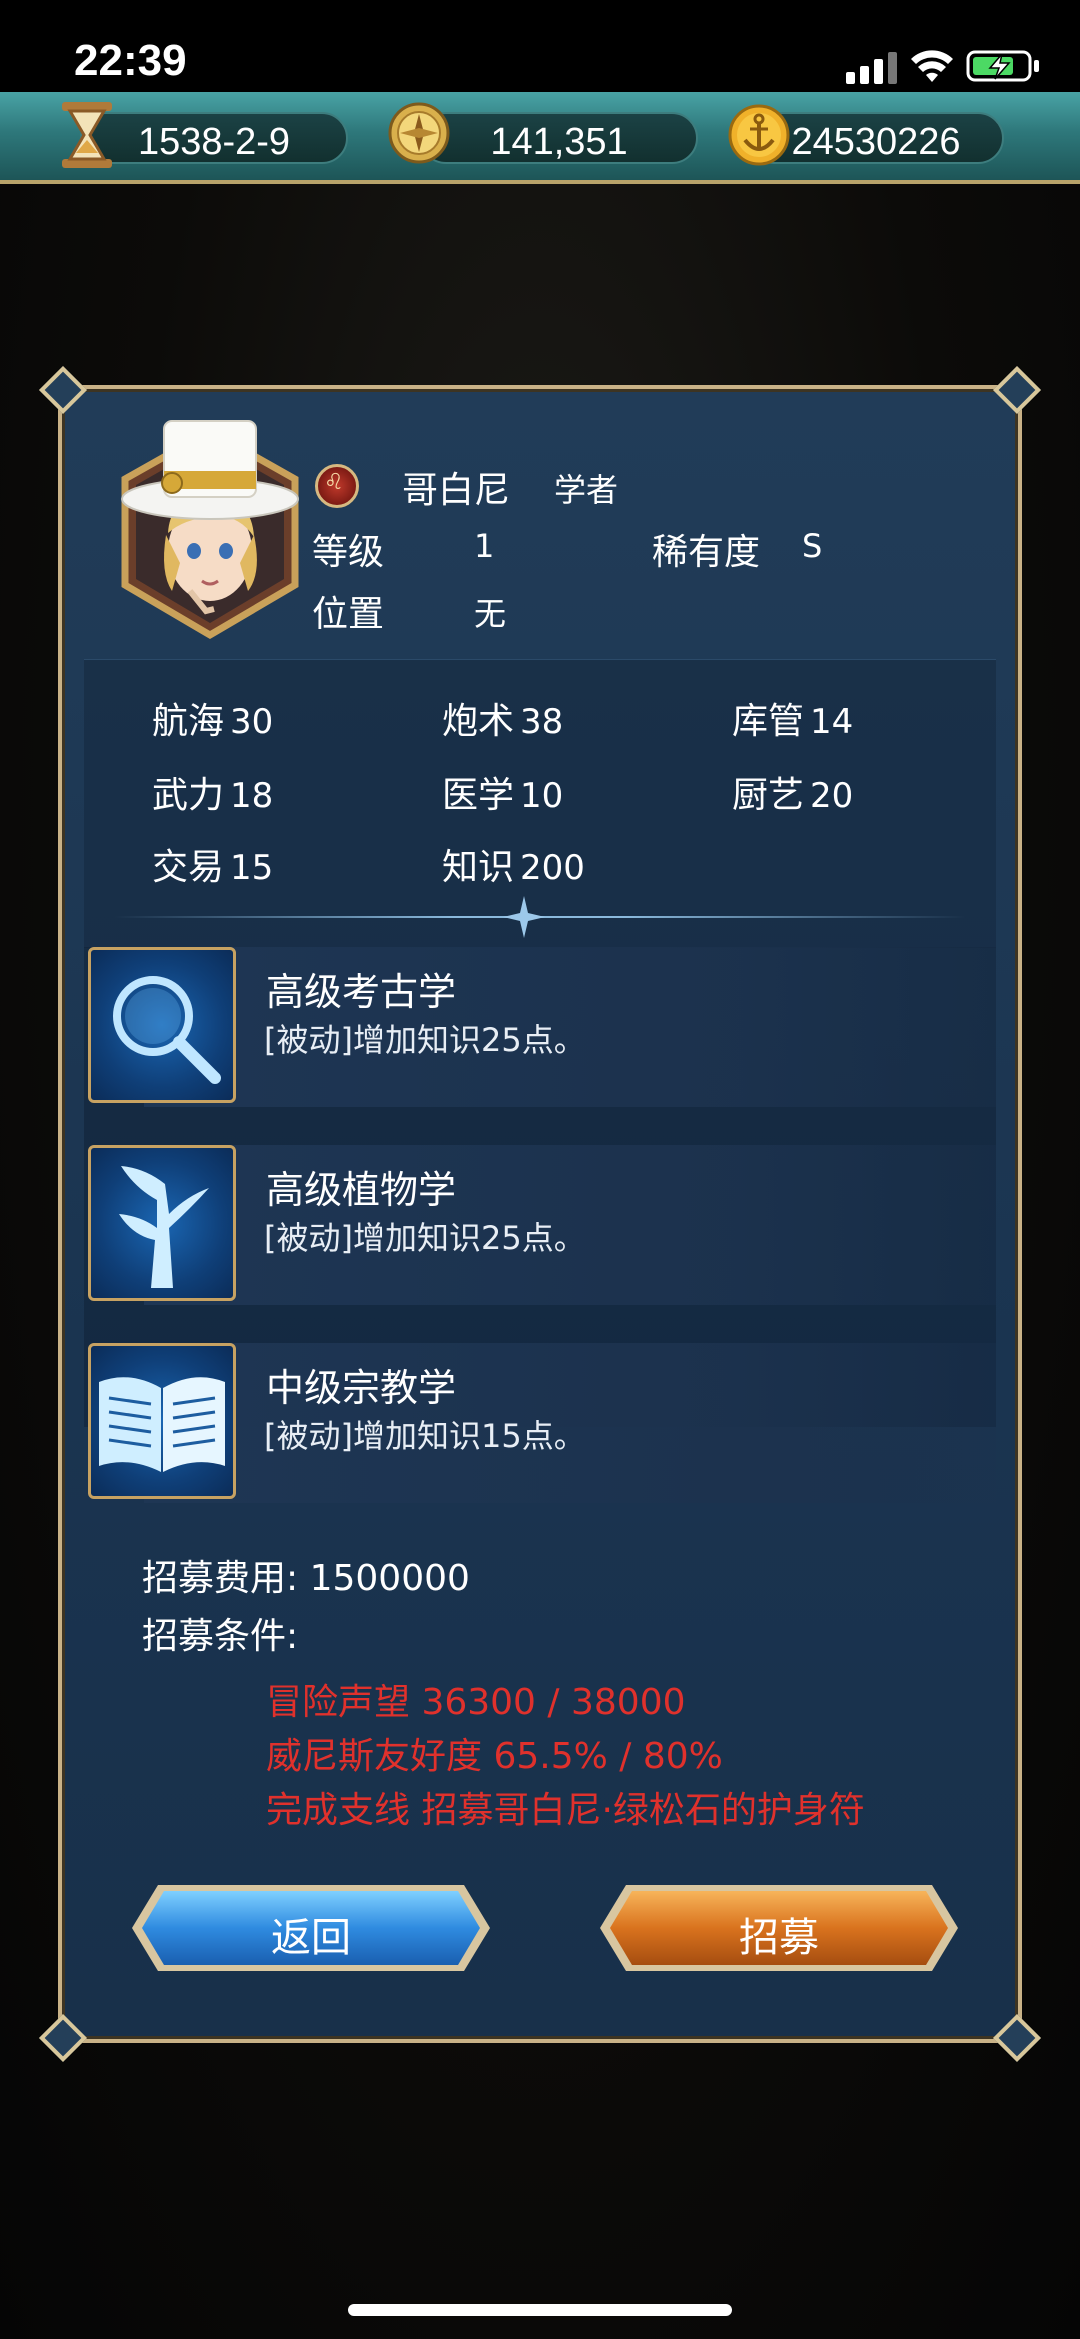 The width and height of the screenshot is (1080, 2339). I want to click on rarity-value: S, so click(812, 546).